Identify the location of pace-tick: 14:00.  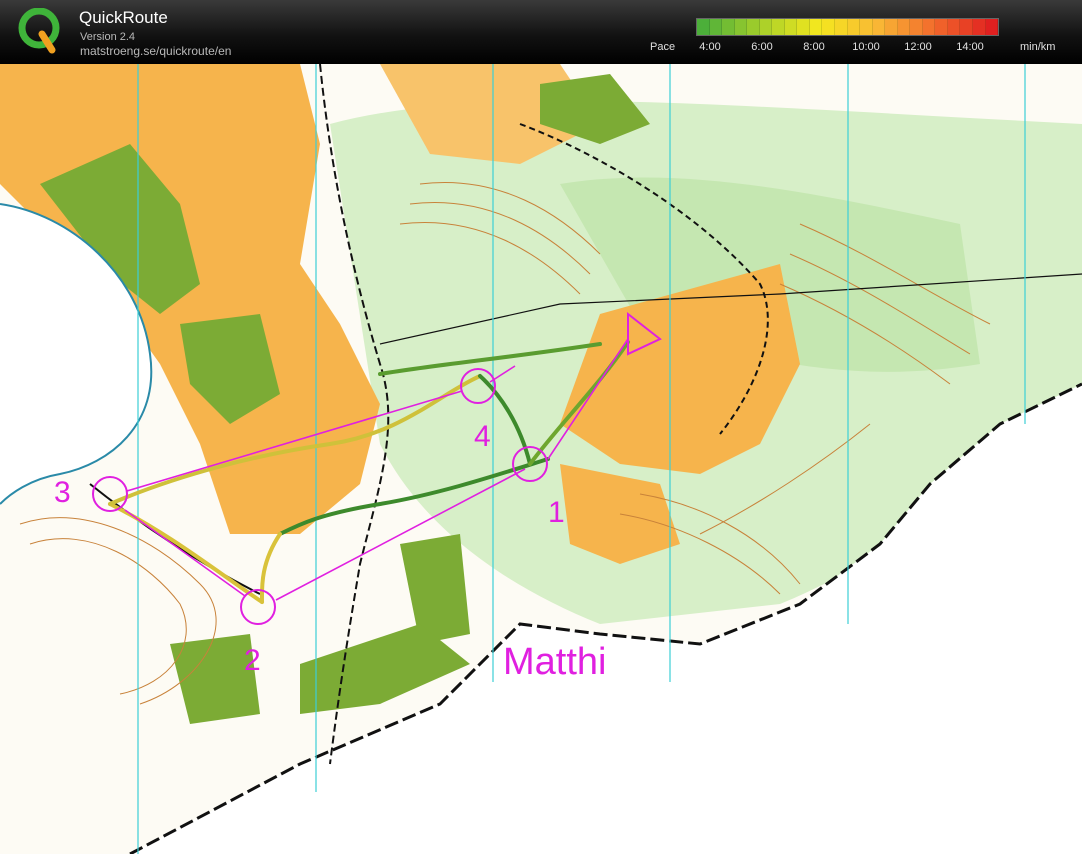
(970, 47).